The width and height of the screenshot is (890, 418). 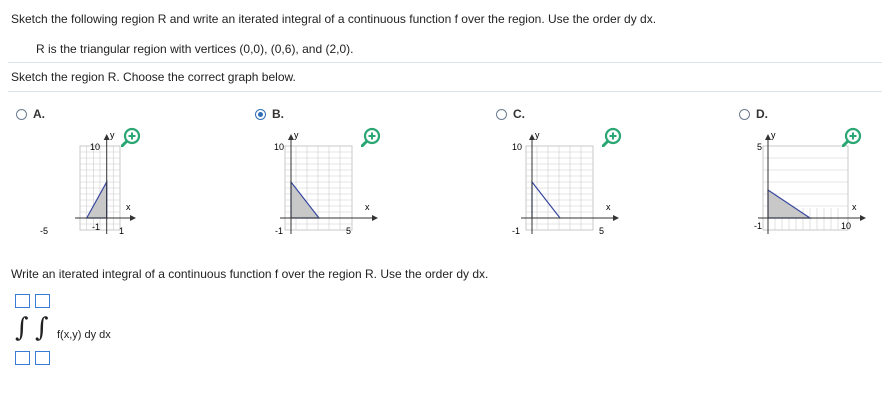 I want to click on inner-lower-limit-input, so click(x=42, y=358).